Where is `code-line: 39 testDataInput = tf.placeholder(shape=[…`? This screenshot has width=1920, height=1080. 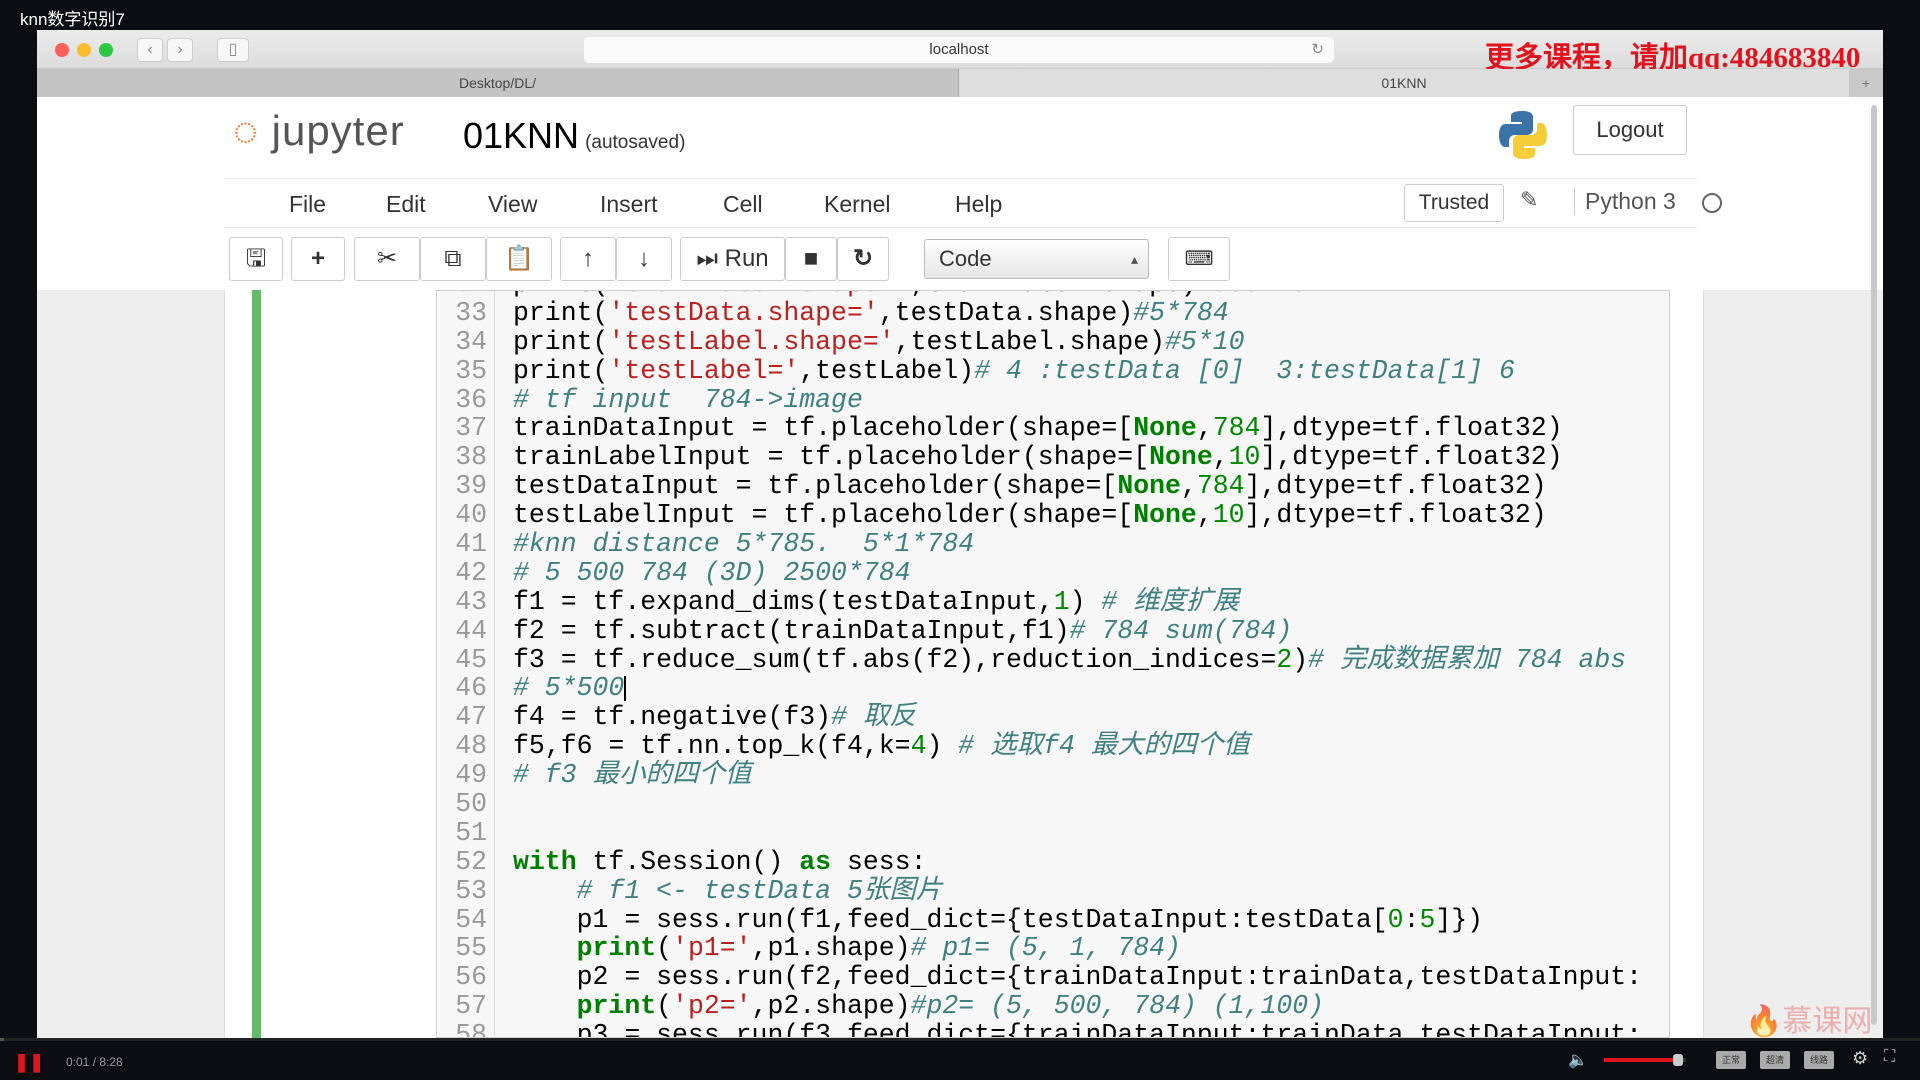
code-line: 39 testDataInput = tf.placeholder(shape=[… is located at coordinates (1039, 486).